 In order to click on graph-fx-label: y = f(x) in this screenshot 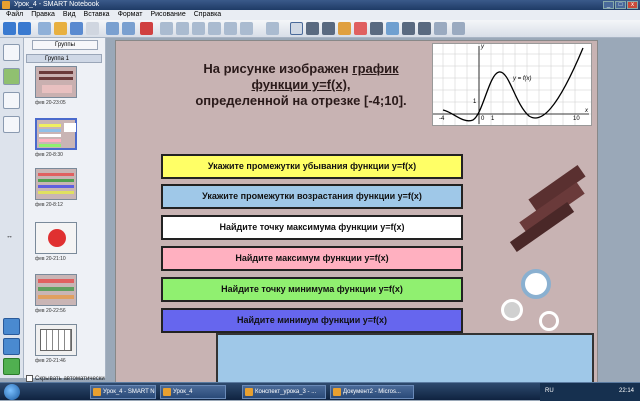, I will do `click(522, 79)`.